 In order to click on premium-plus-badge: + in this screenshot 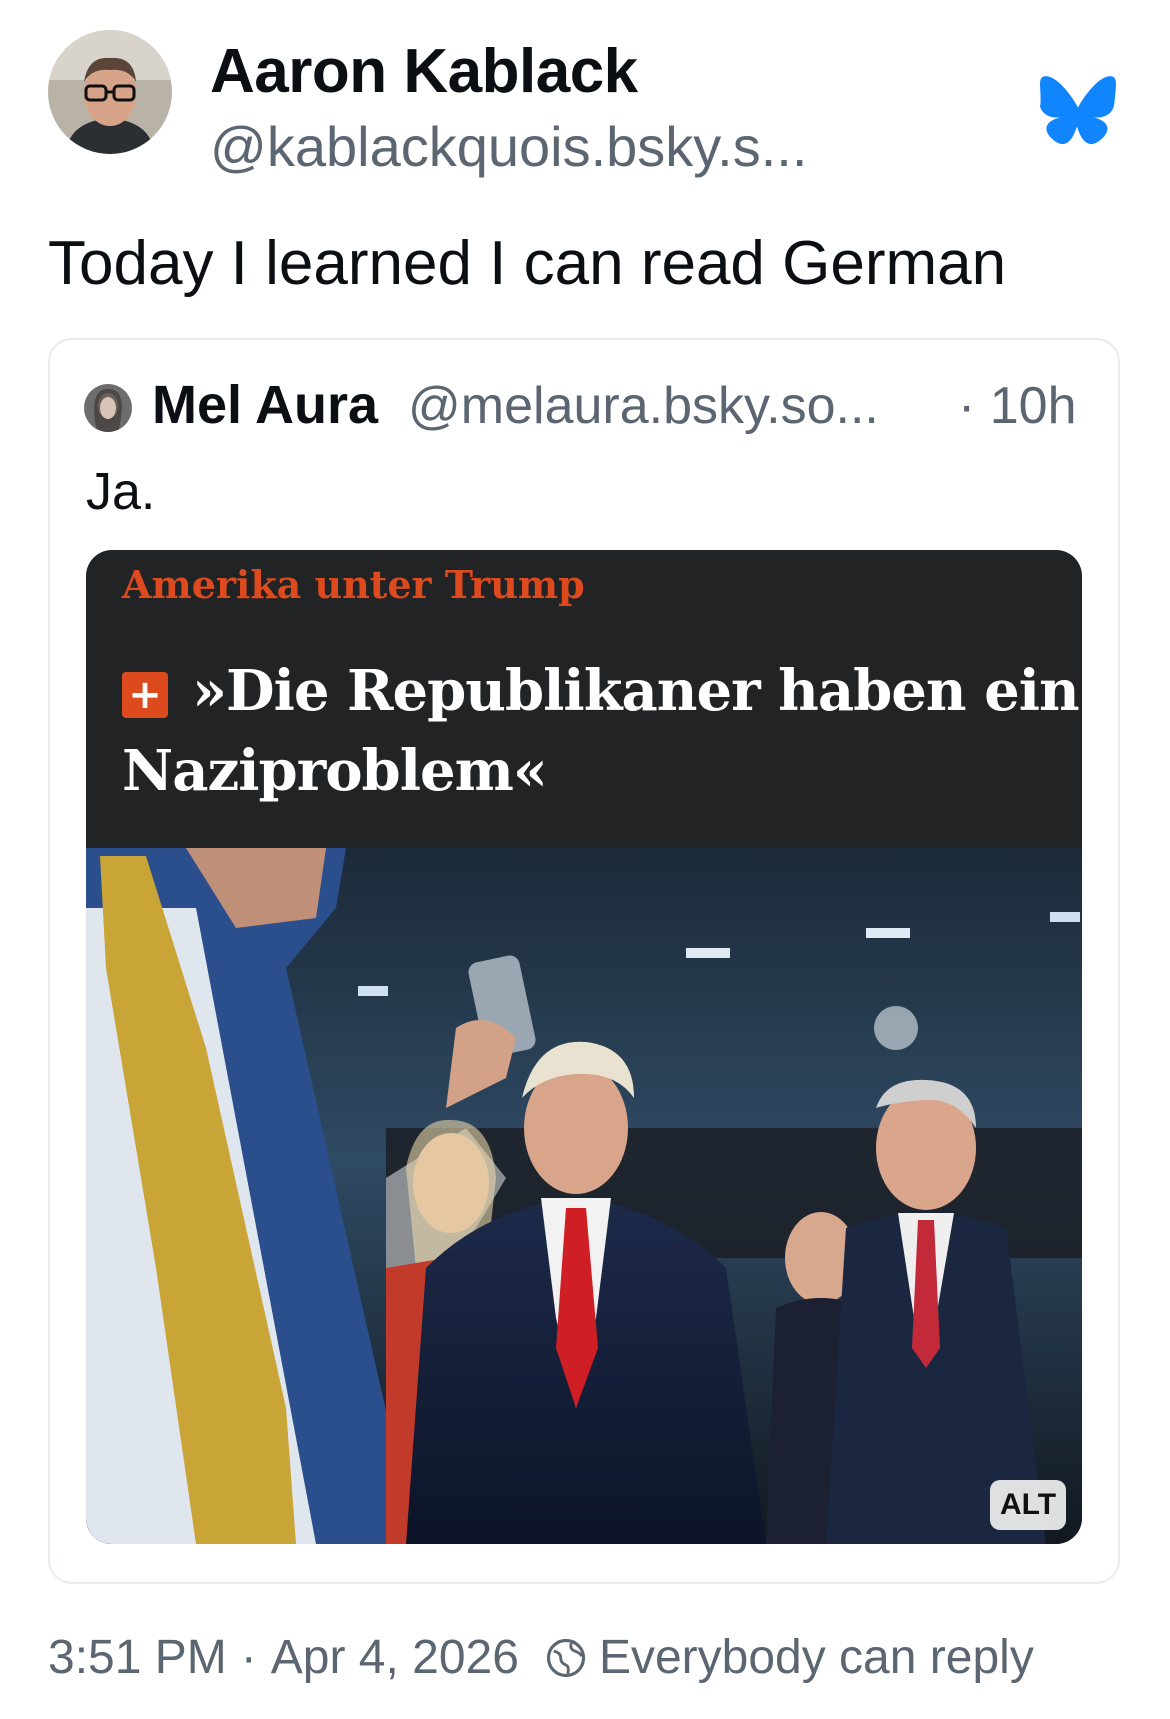, I will do `click(145, 695)`.